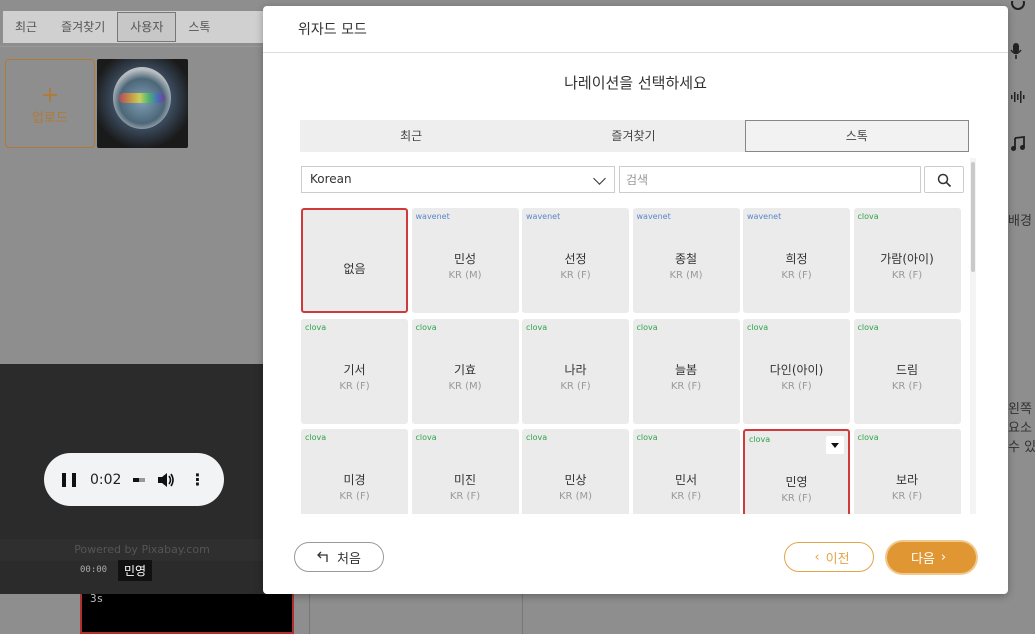 Image resolution: width=1035 pixels, height=634 pixels. What do you see at coordinates (973, 336) in the screenshot?
I see `voice-grid-scrollbar` at bounding box center [973, 336].